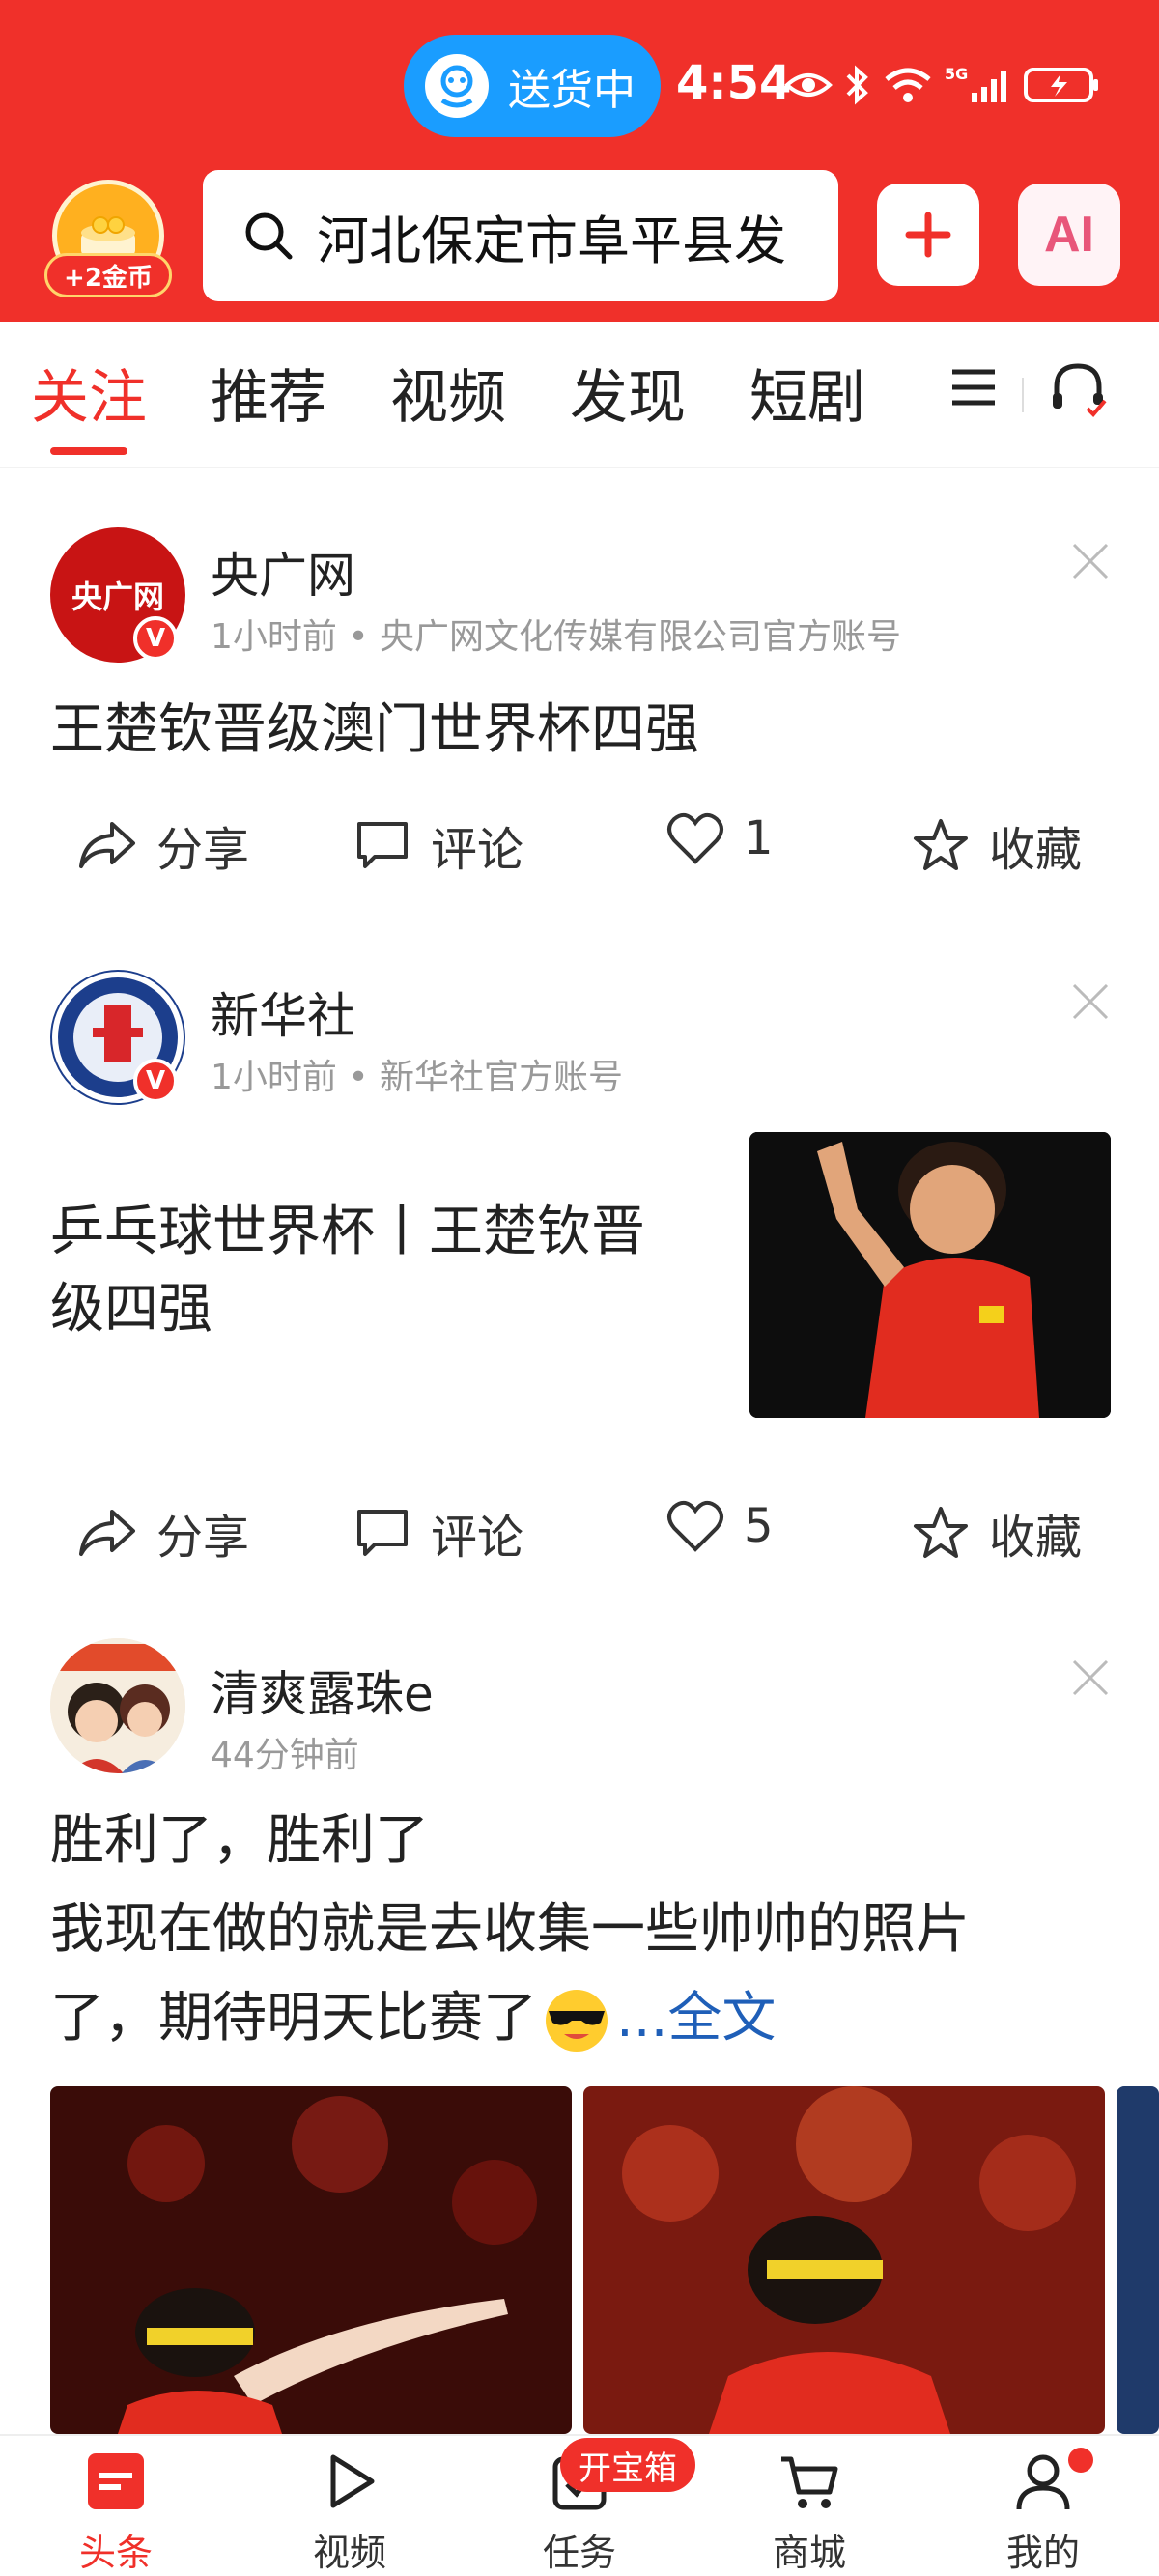 Image resolution: width=1159 pixels, height=2576 pixels. What do you see at coordinates (957, 74) in the screenshot?
I see `svg-text: 5G` at bounding box center [957, 74].